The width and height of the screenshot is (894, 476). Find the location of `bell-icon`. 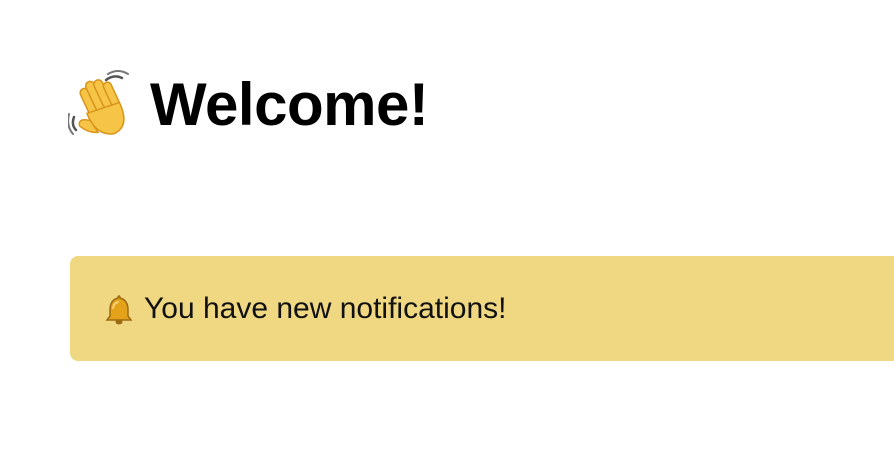

bell-icon is located at coordinates (119, 309).